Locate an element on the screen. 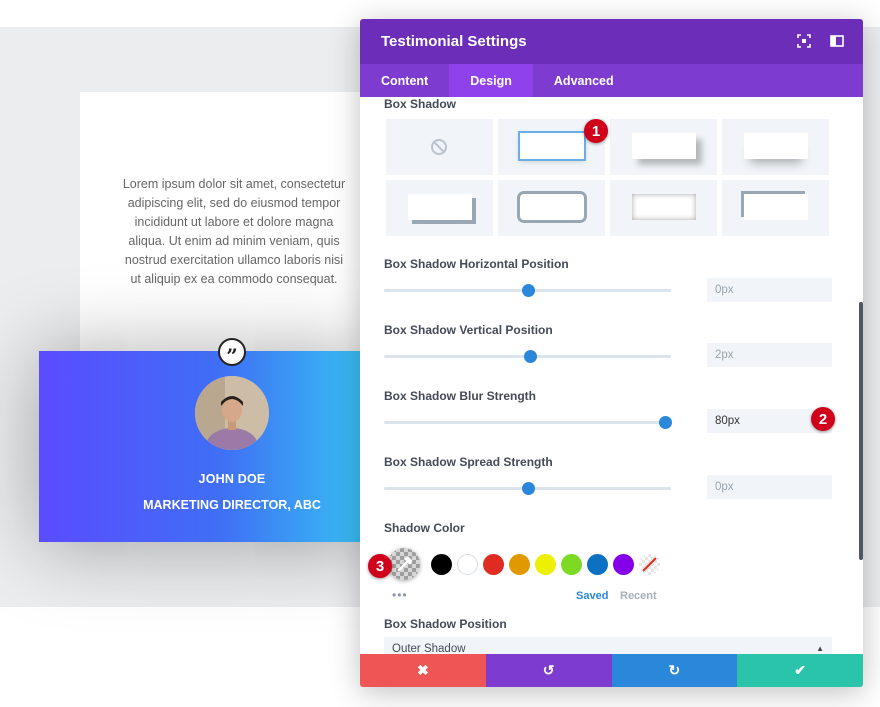 This screenshot has width=880, height=707. preset-none is located at coordinates (439, 147).